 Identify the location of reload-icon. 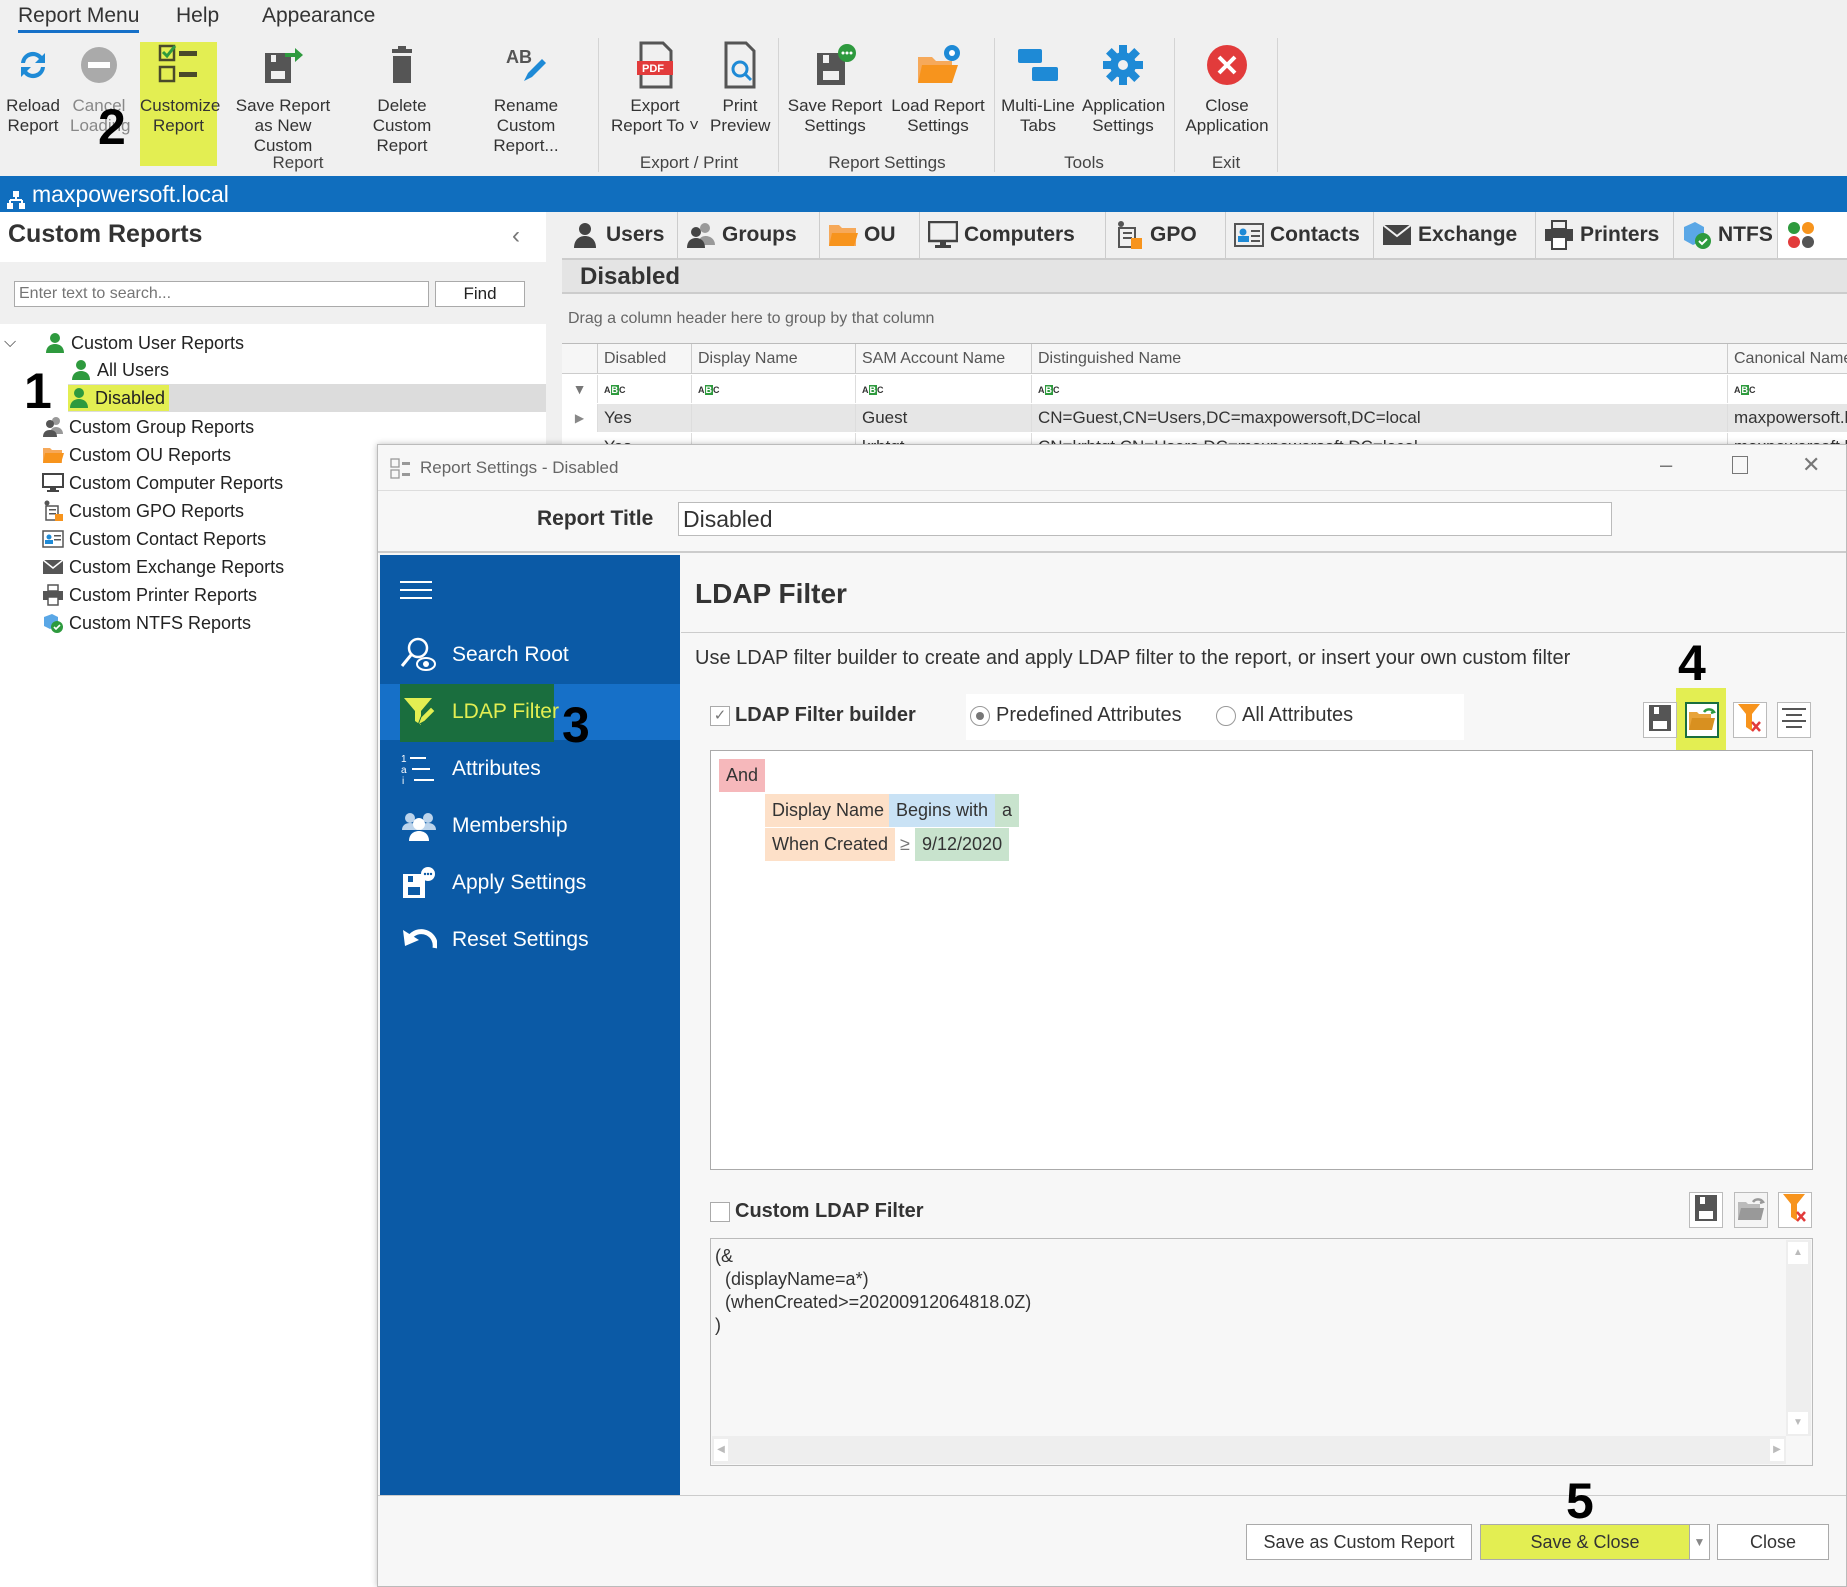
(33, 65).